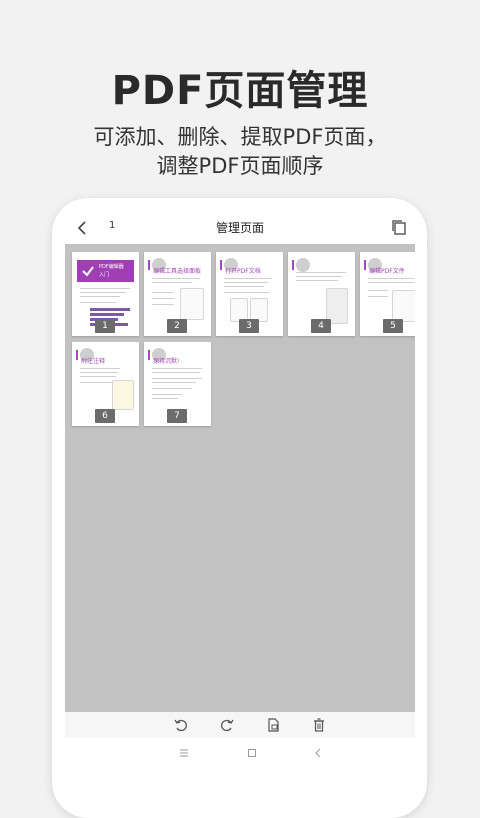 Image resolution: width=480 pixels, height=818 pixels. I want to click on page-thumbnail-2: 编辑工具选择面板 2, so click(177, 294).